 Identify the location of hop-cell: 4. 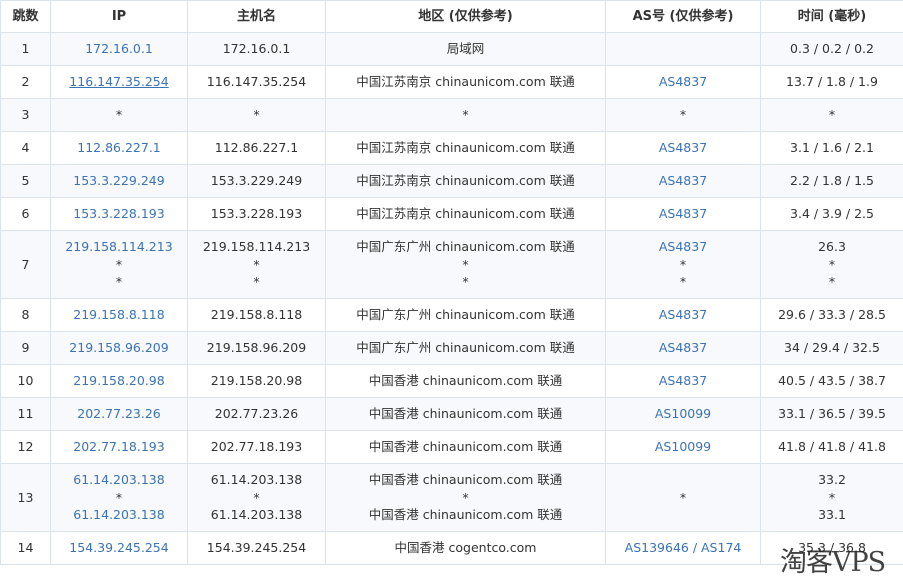
(26, 148).